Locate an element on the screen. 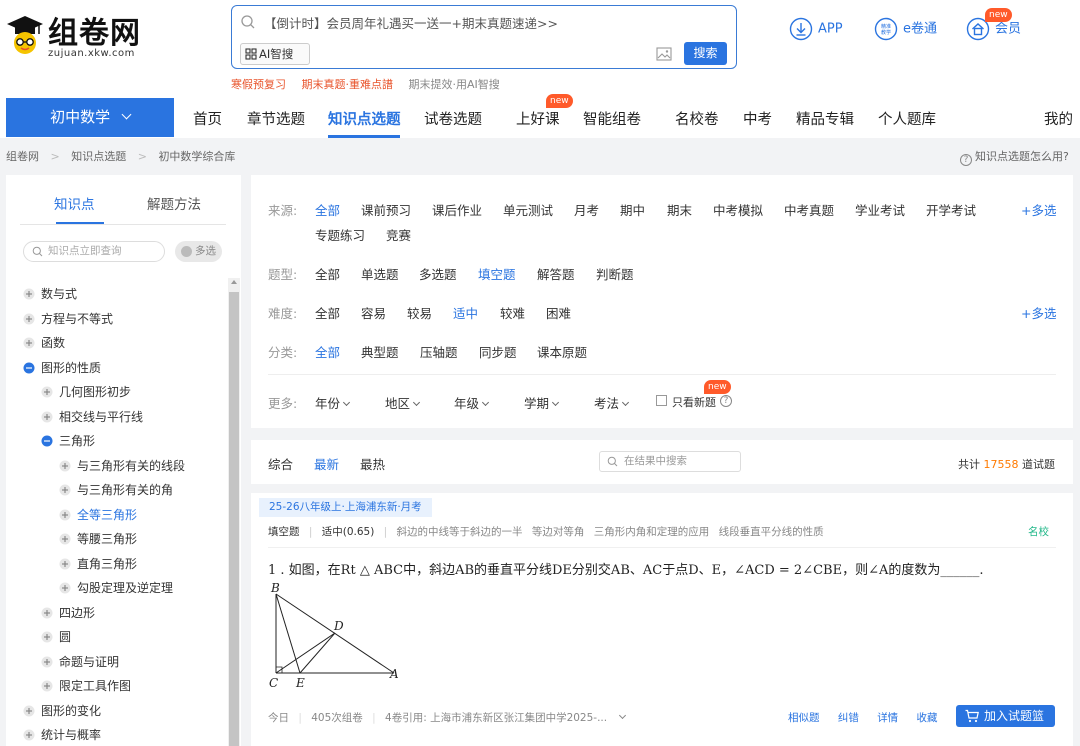  difficulty-multi-select: +多选 is located at coordinates (1038, 312).